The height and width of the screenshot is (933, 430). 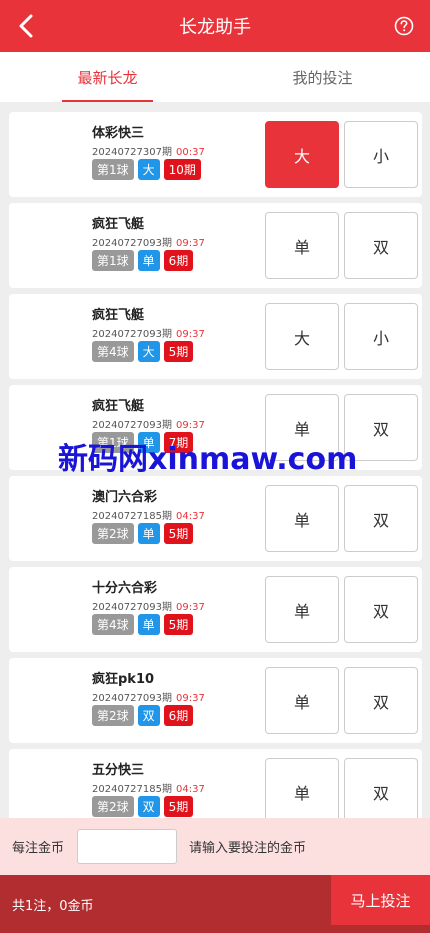 What do you see at coordinates (53, 906) in the screenshot?
I see `bet-summary: 共1注，0金币` at bounding box center [53, 906].